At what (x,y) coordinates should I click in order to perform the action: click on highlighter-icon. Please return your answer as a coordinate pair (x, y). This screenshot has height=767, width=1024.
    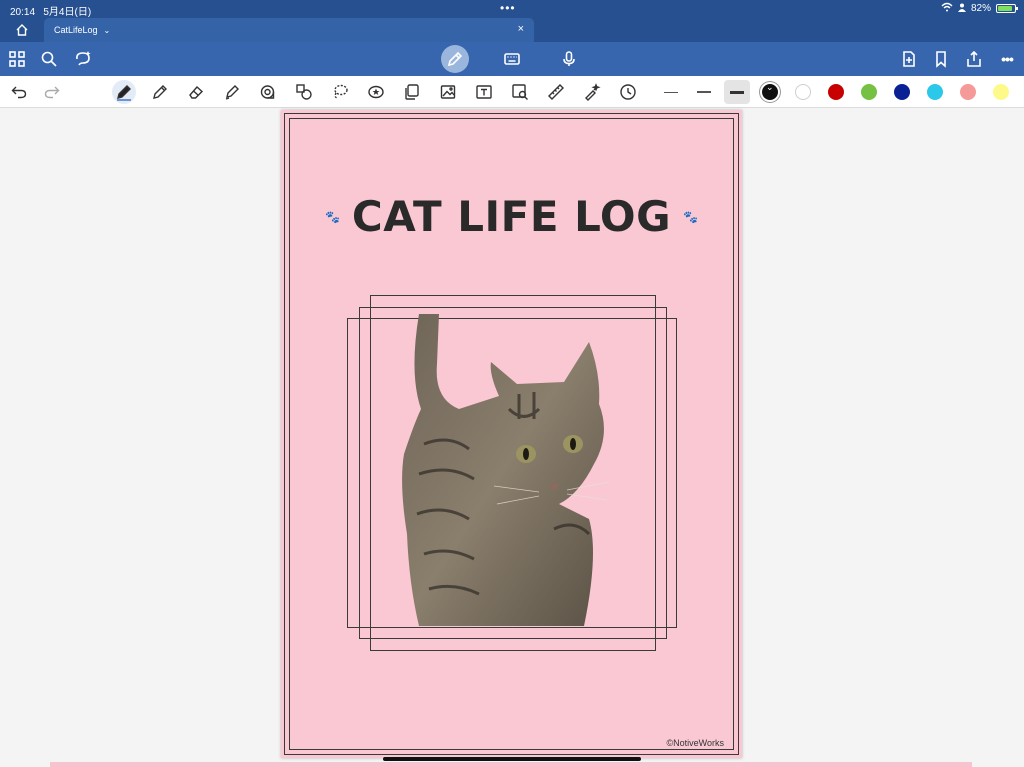
    Looking at the image, I should click on (232, 92).